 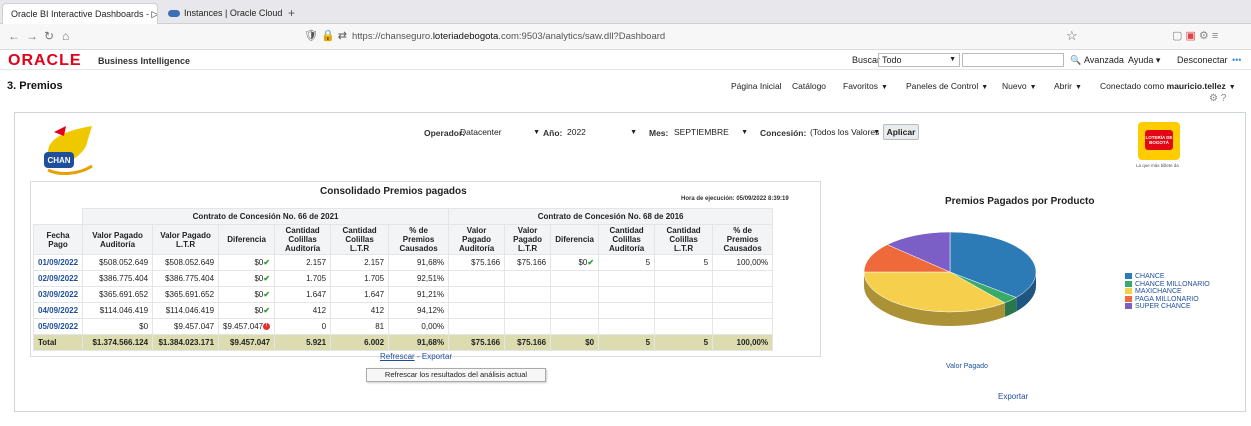 I want to click on url-prefix: https://chanseguro., so click(x=392, y=36).